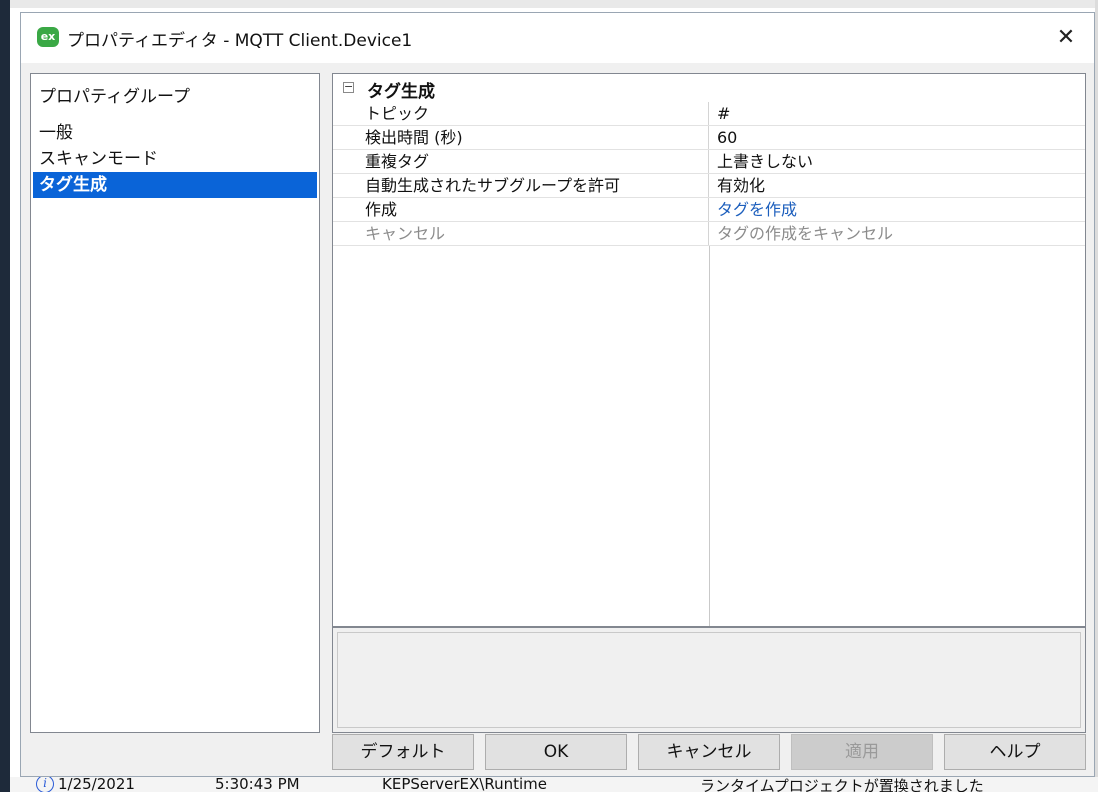 Image resolution: width=1098 pixels, height=792 pixels. I want to click on group-item-tag-generation: タグ生成, so click(175, 185).